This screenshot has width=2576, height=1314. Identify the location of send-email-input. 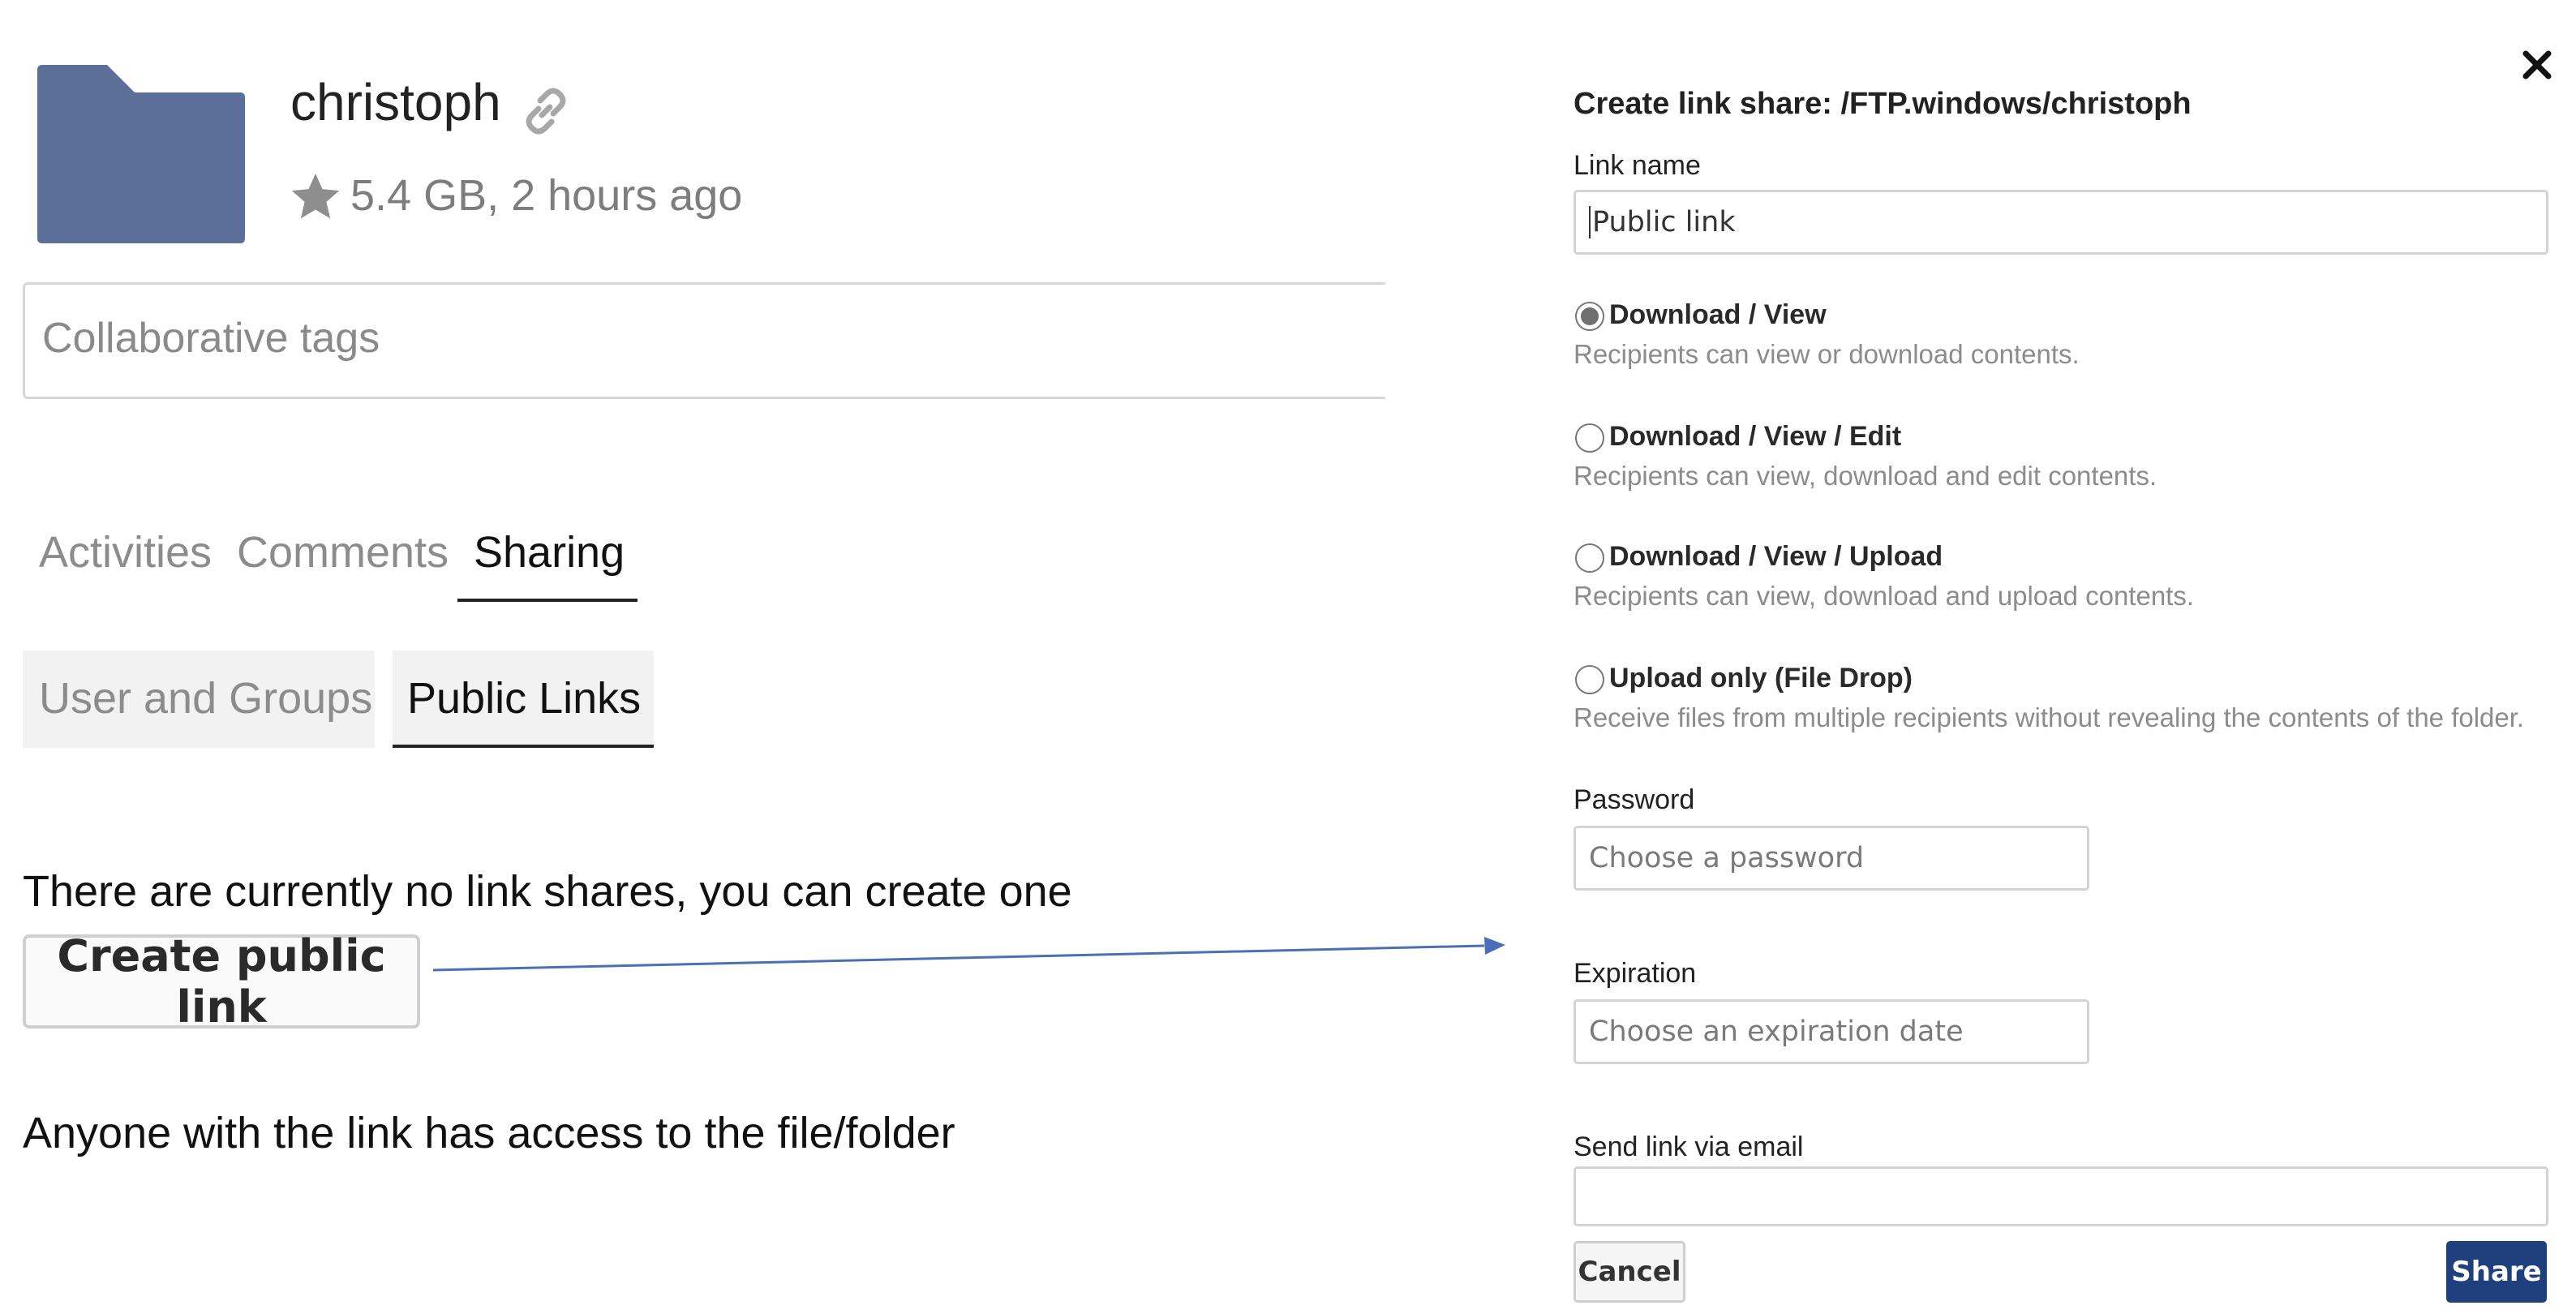
(2061, 1196).